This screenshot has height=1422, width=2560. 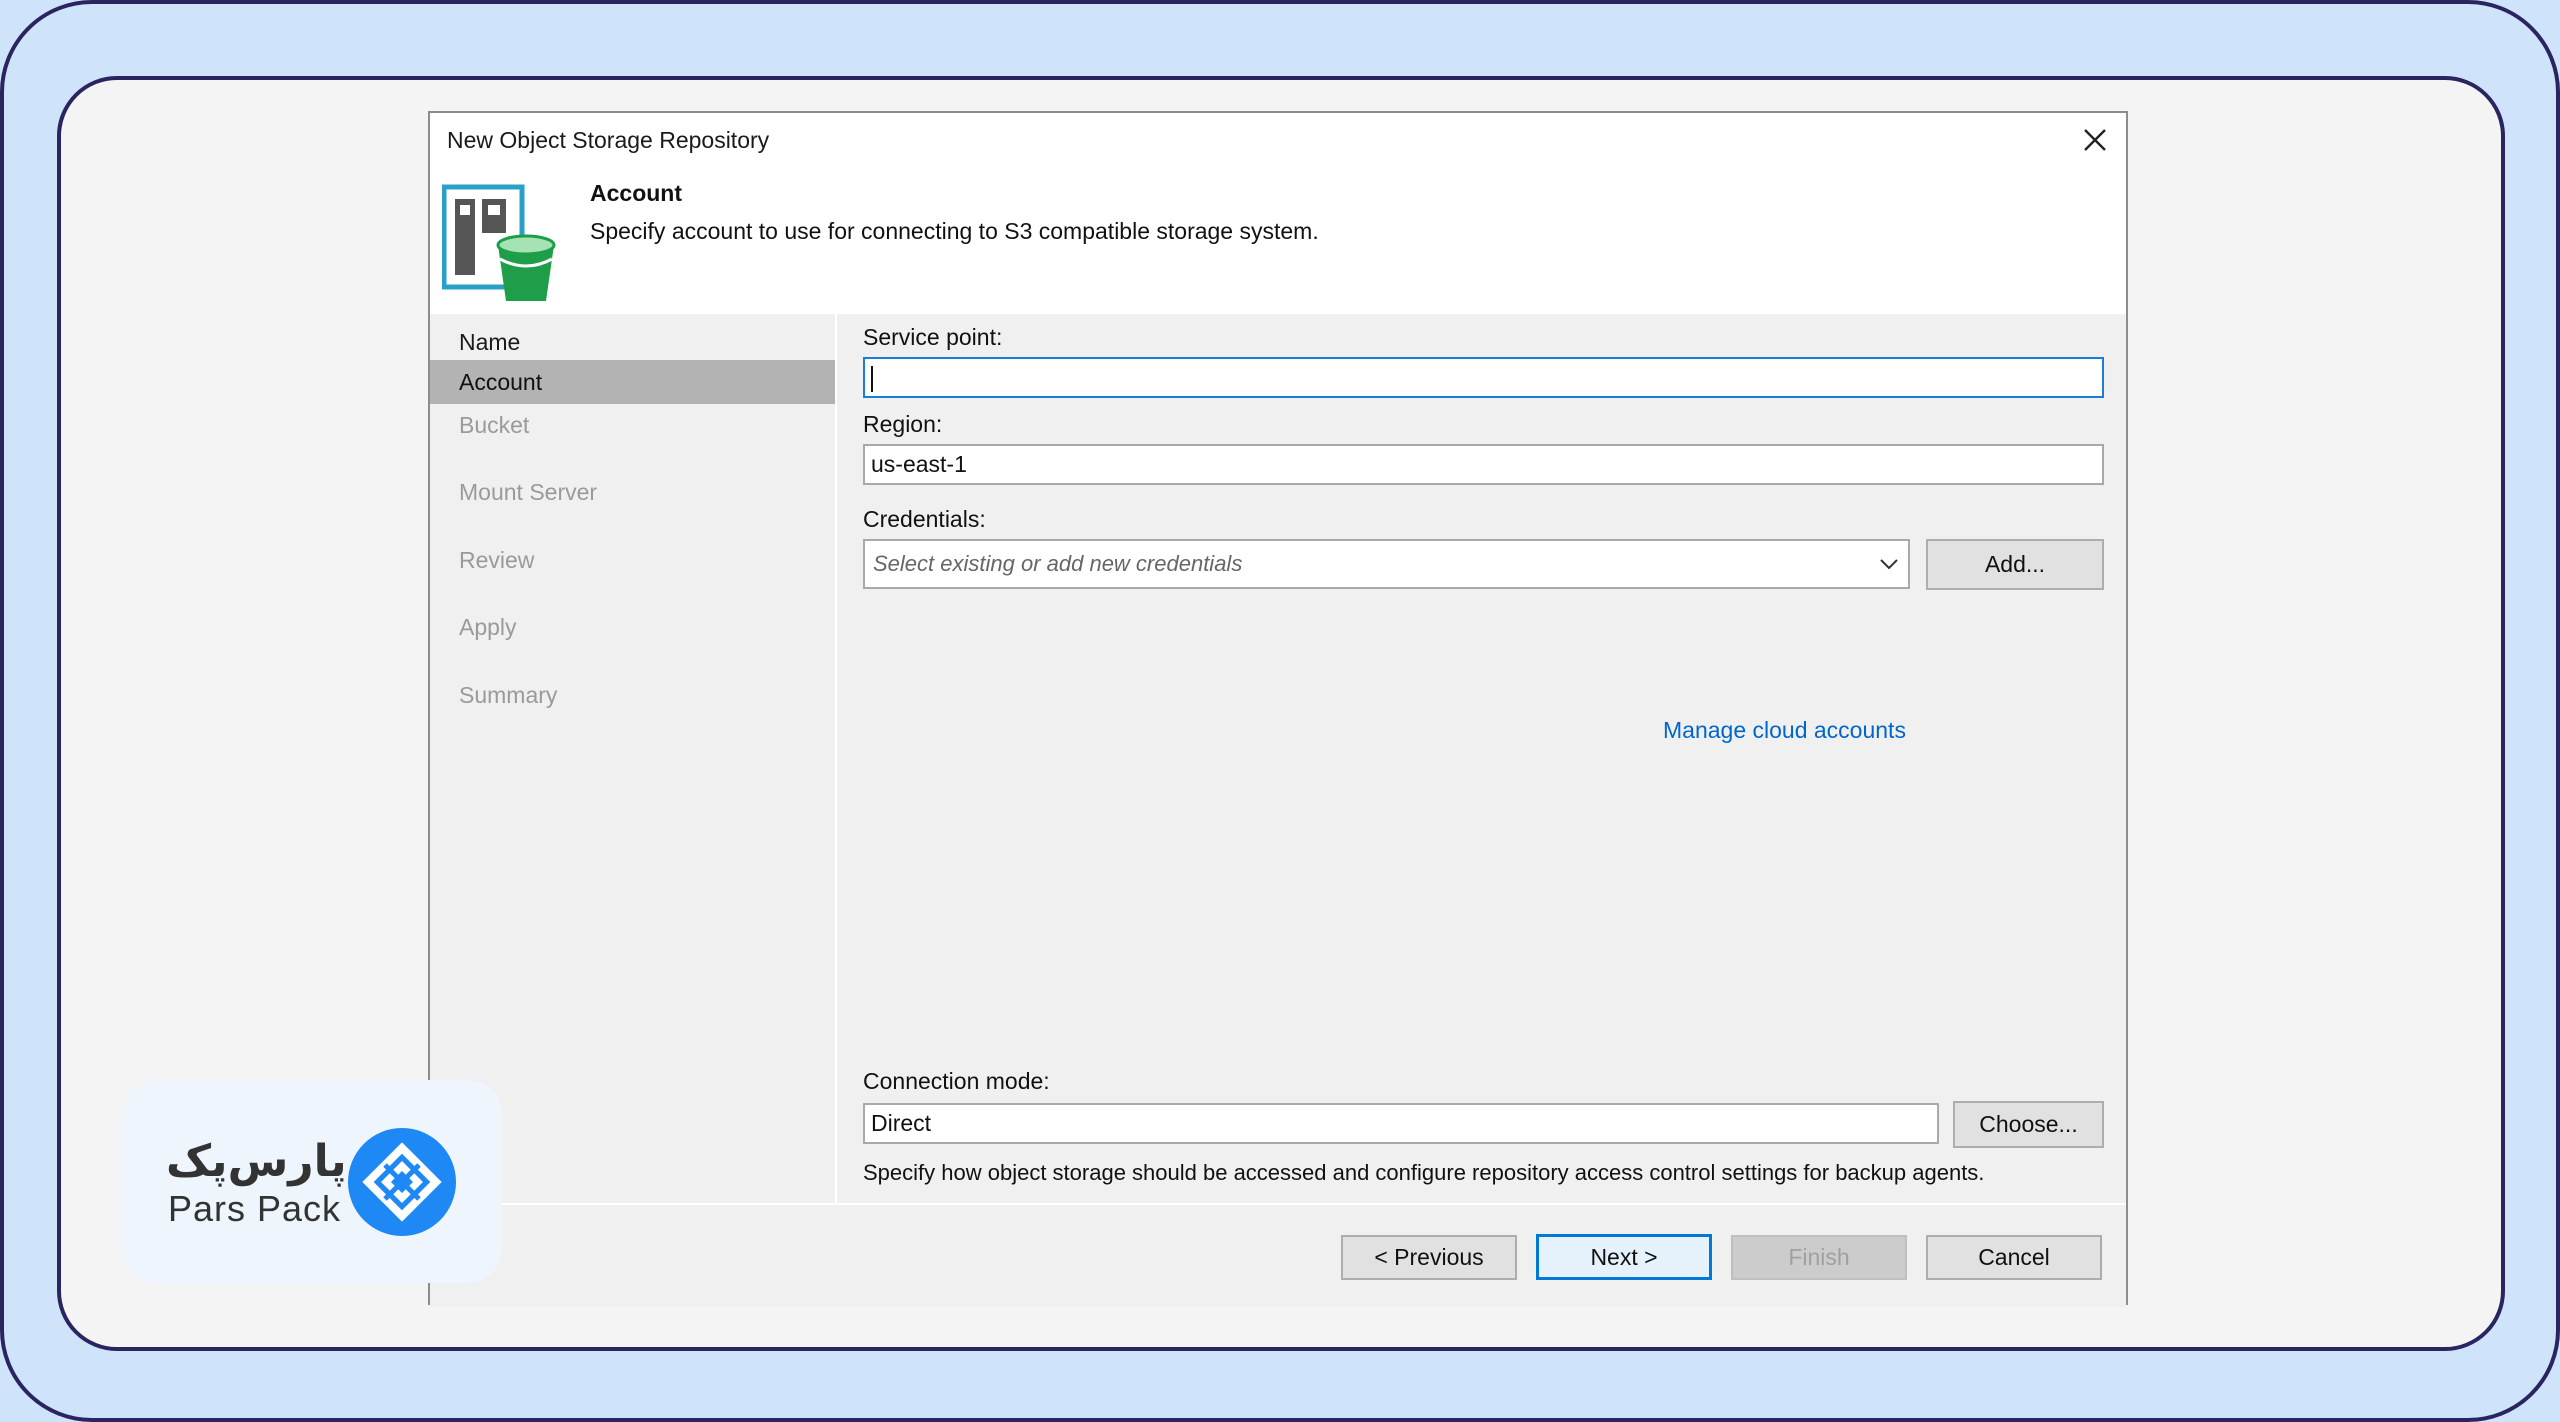 What do you see at coordinates (1889, 564) in the screenshot?
I see `chevron-down-icon` at bounding box center [1889, 564].